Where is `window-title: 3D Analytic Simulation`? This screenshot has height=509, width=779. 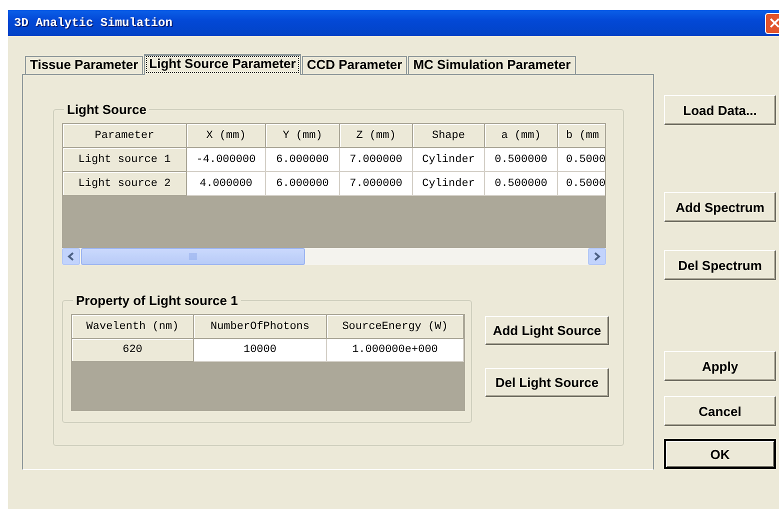 window-title: 3D Analytic Simulation is located at coordinates (92, 23).